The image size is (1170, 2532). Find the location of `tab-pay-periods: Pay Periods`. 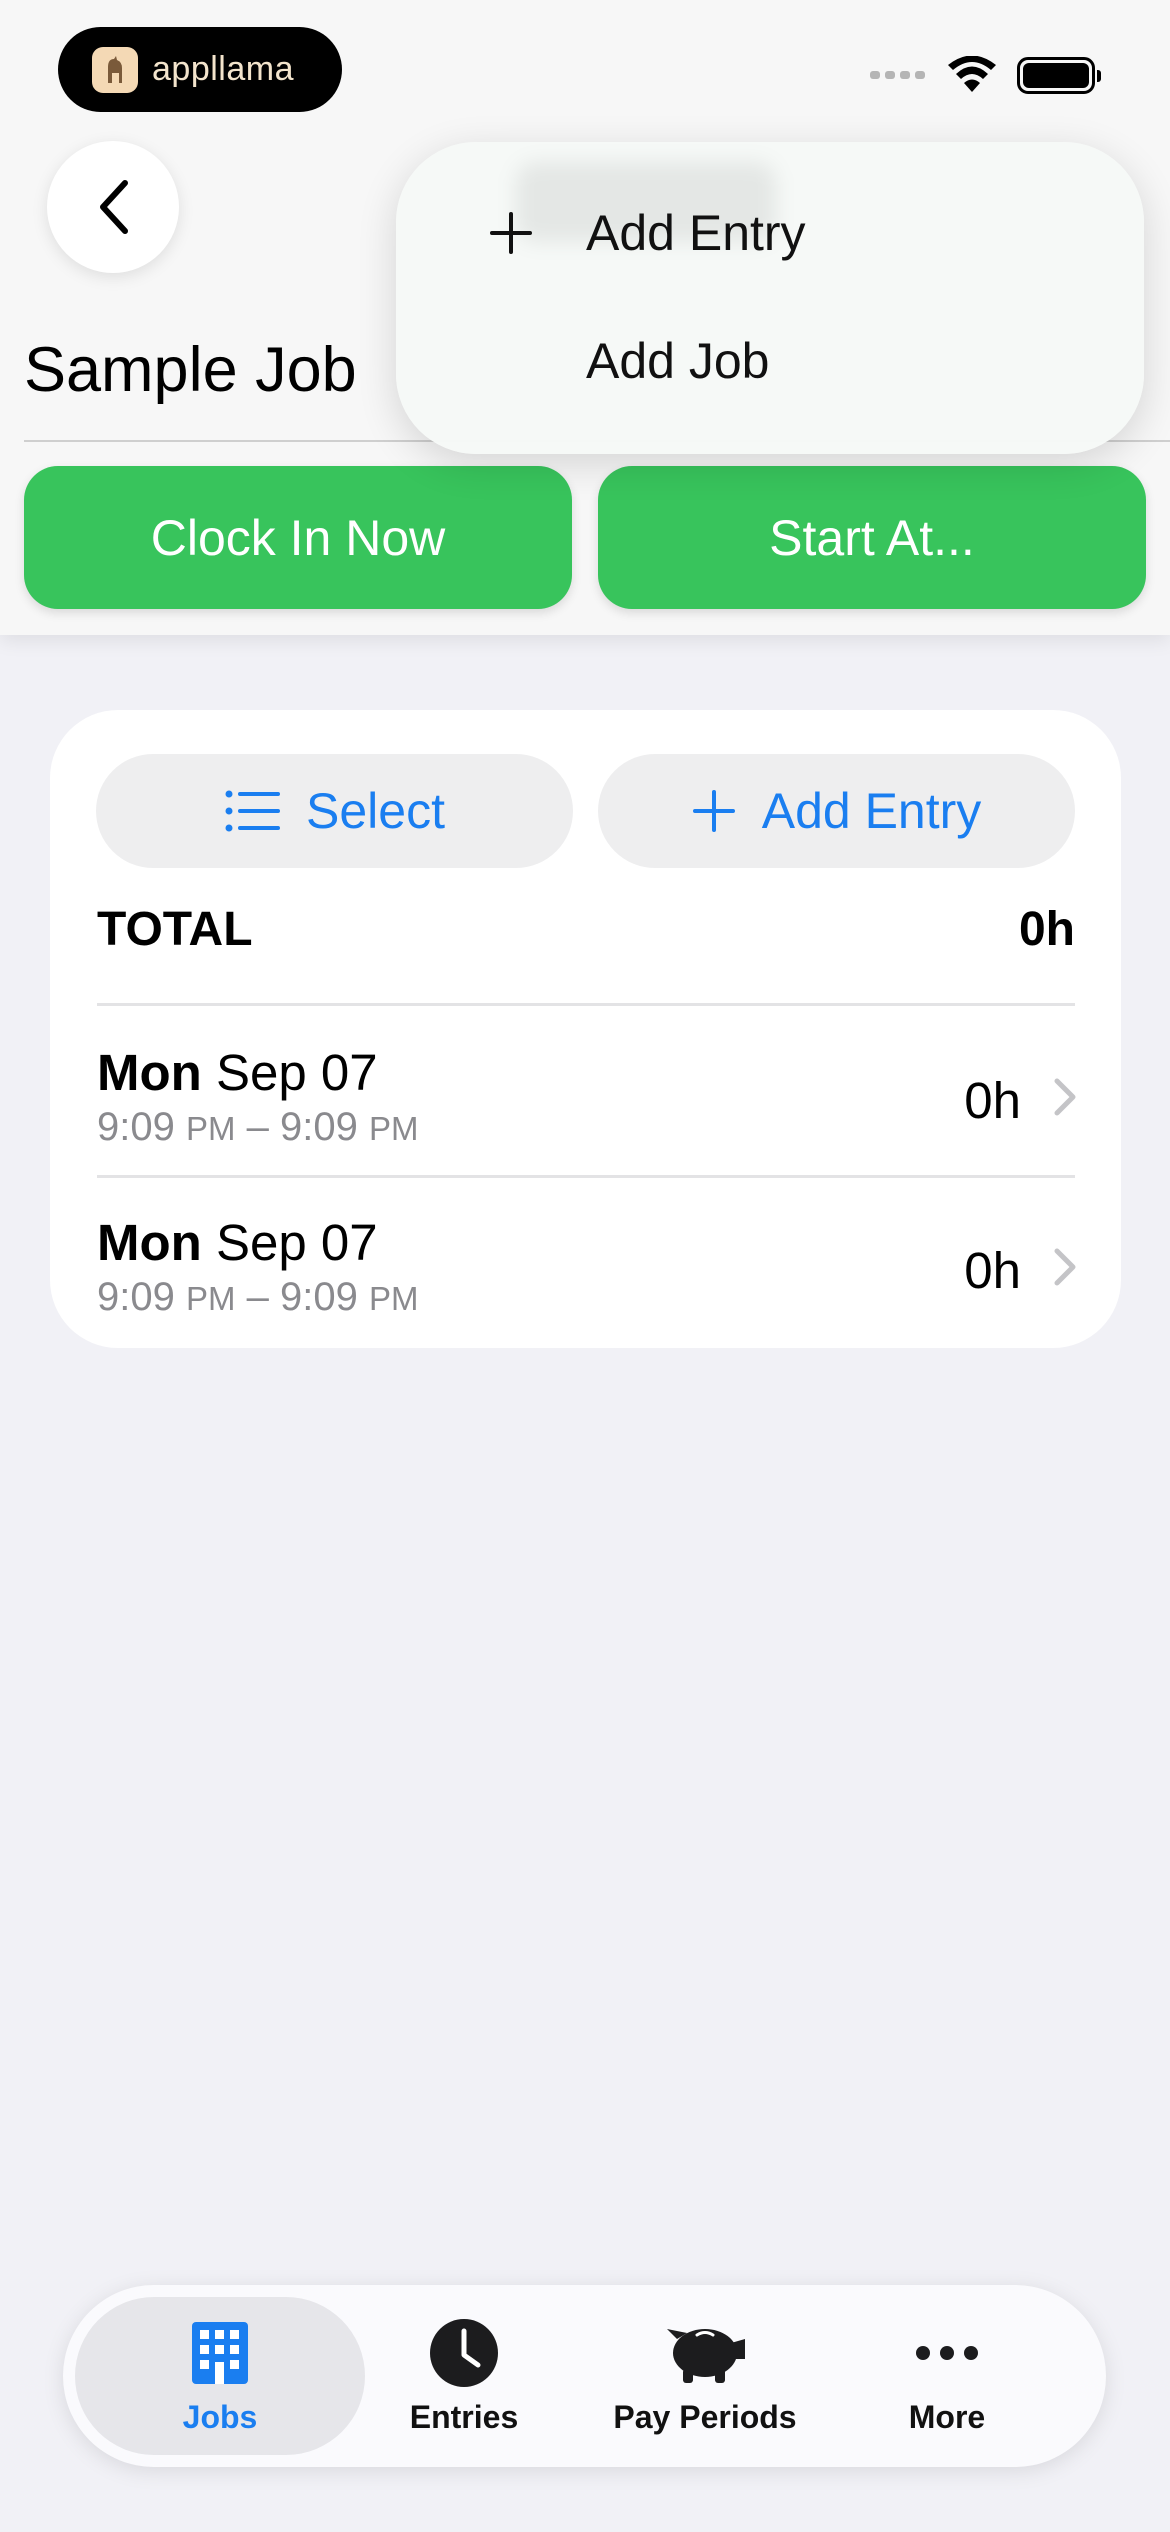

tab-pay-periods: Pay Periods is located at coordinates (705, 2376).